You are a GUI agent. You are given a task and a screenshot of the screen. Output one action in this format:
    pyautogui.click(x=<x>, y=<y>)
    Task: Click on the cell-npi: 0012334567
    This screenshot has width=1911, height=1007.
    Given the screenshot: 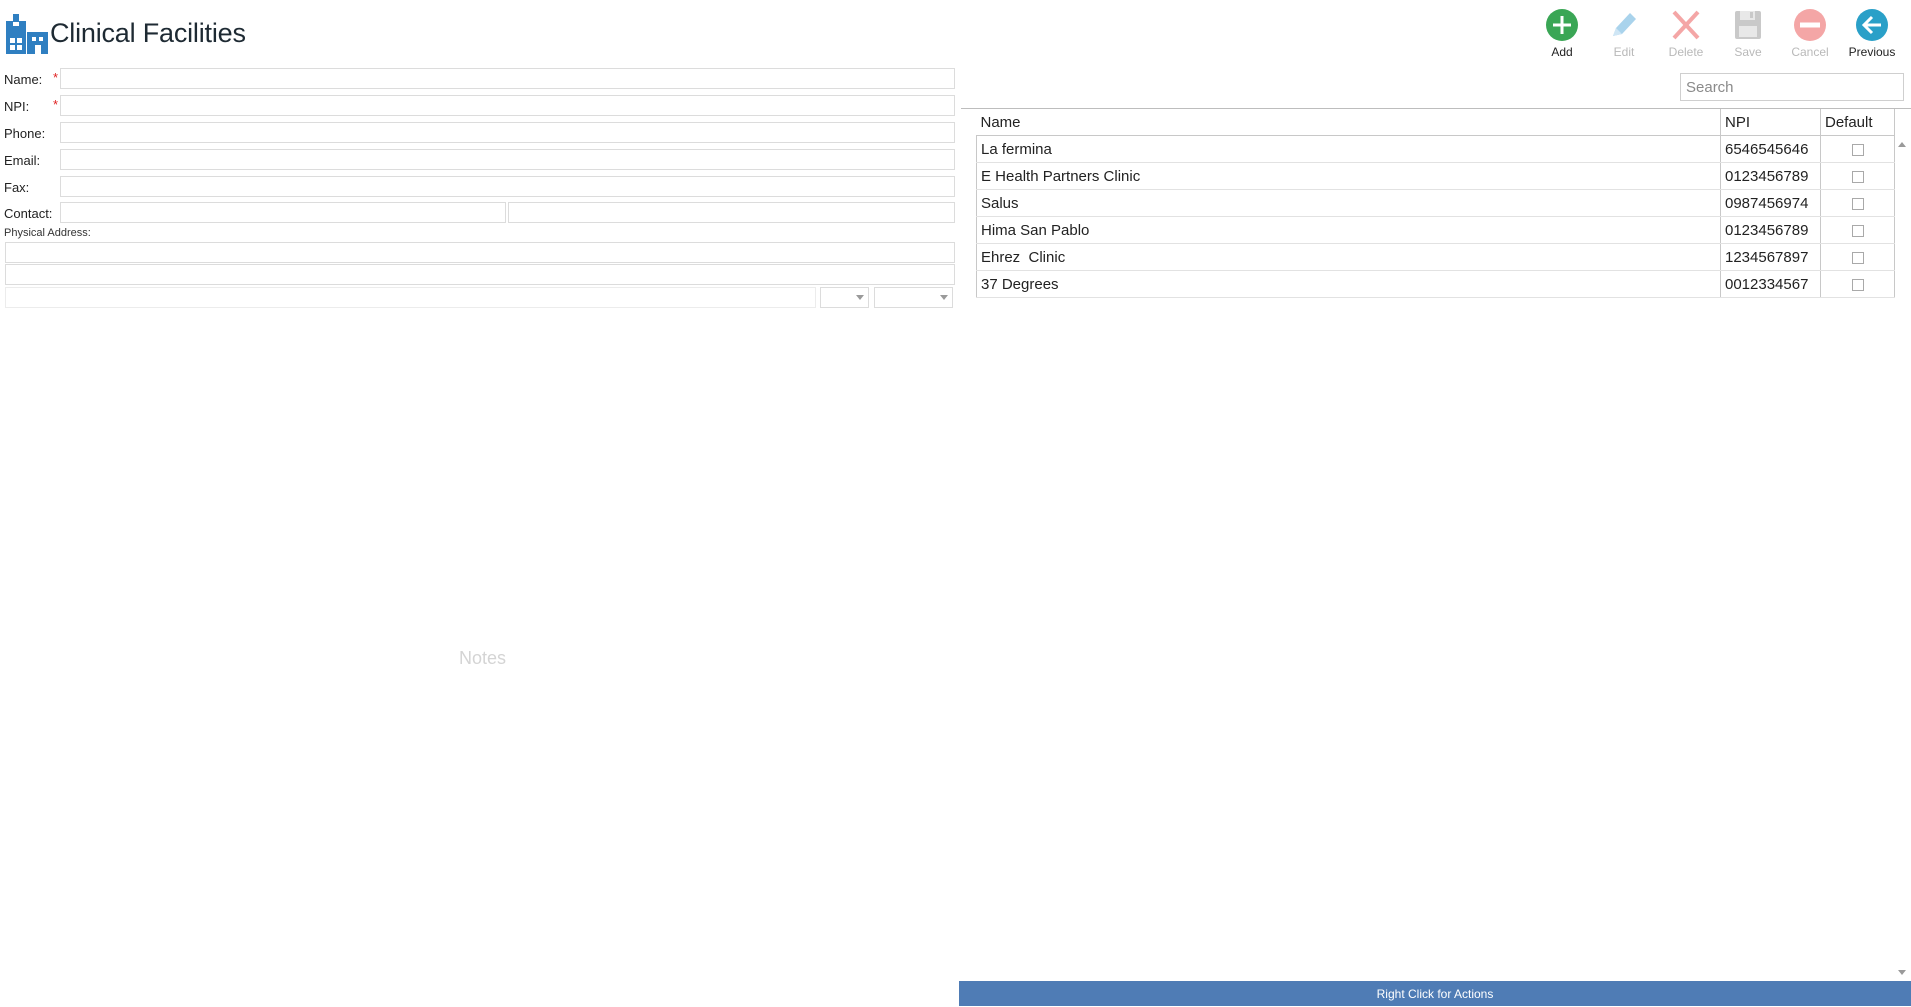 What is the action you would take?
    pyautogui.click(x=1770, y=284)
    